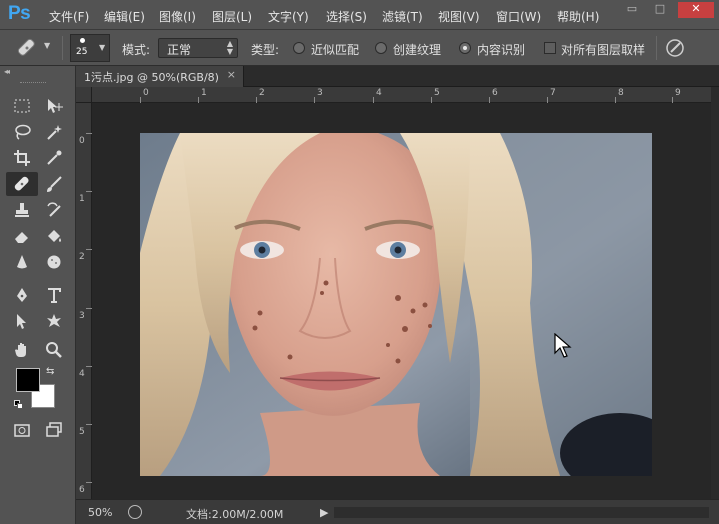  I want to click on mouse-cursor-icon, so click(563, 345).